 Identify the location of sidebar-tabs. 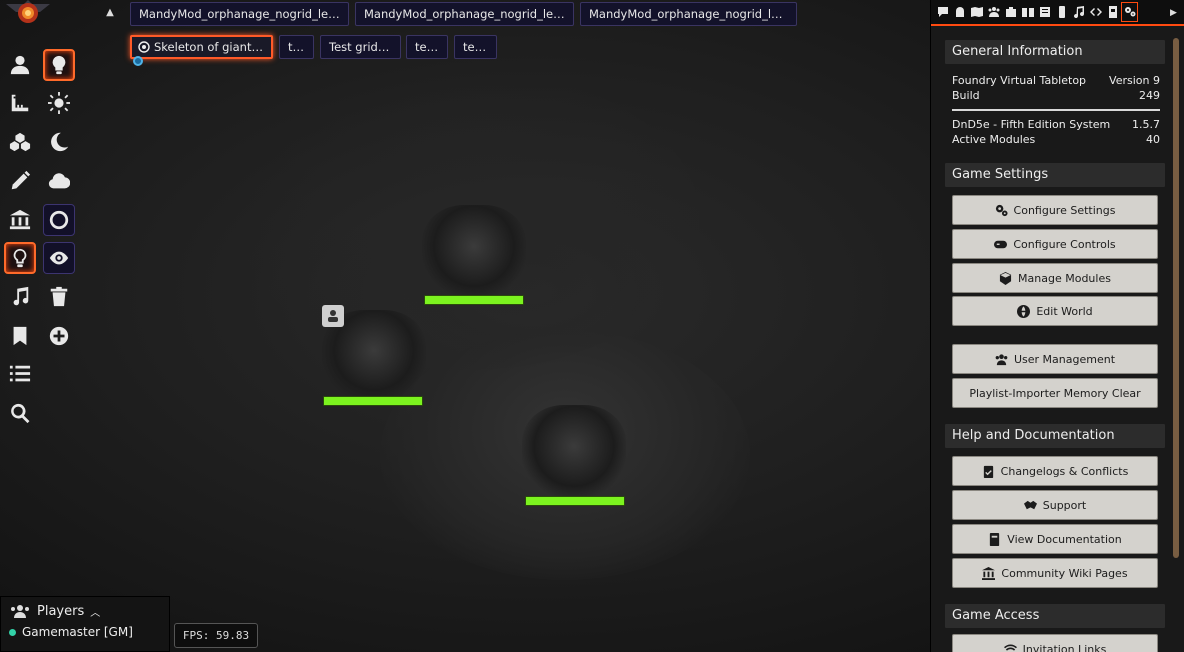
(1057, 13).